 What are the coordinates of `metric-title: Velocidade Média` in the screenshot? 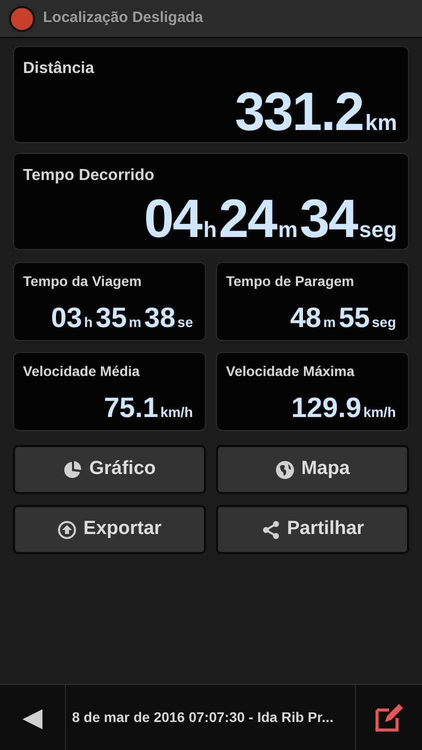 It's located at (82, 371).